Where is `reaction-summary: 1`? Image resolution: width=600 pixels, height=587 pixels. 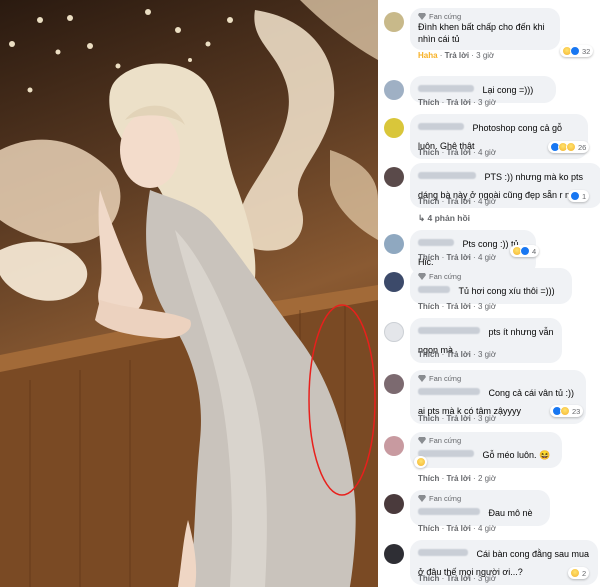 reaction-summary: 1 is located at coordinates (579, 196).